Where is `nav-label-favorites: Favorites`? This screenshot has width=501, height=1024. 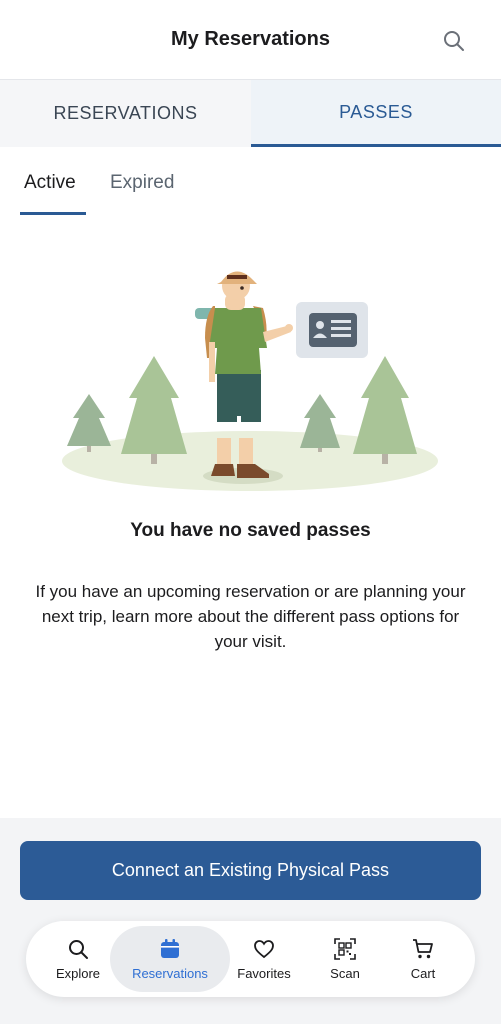
nav-label-favorites: Favorites is located at coordinates (264, 973).